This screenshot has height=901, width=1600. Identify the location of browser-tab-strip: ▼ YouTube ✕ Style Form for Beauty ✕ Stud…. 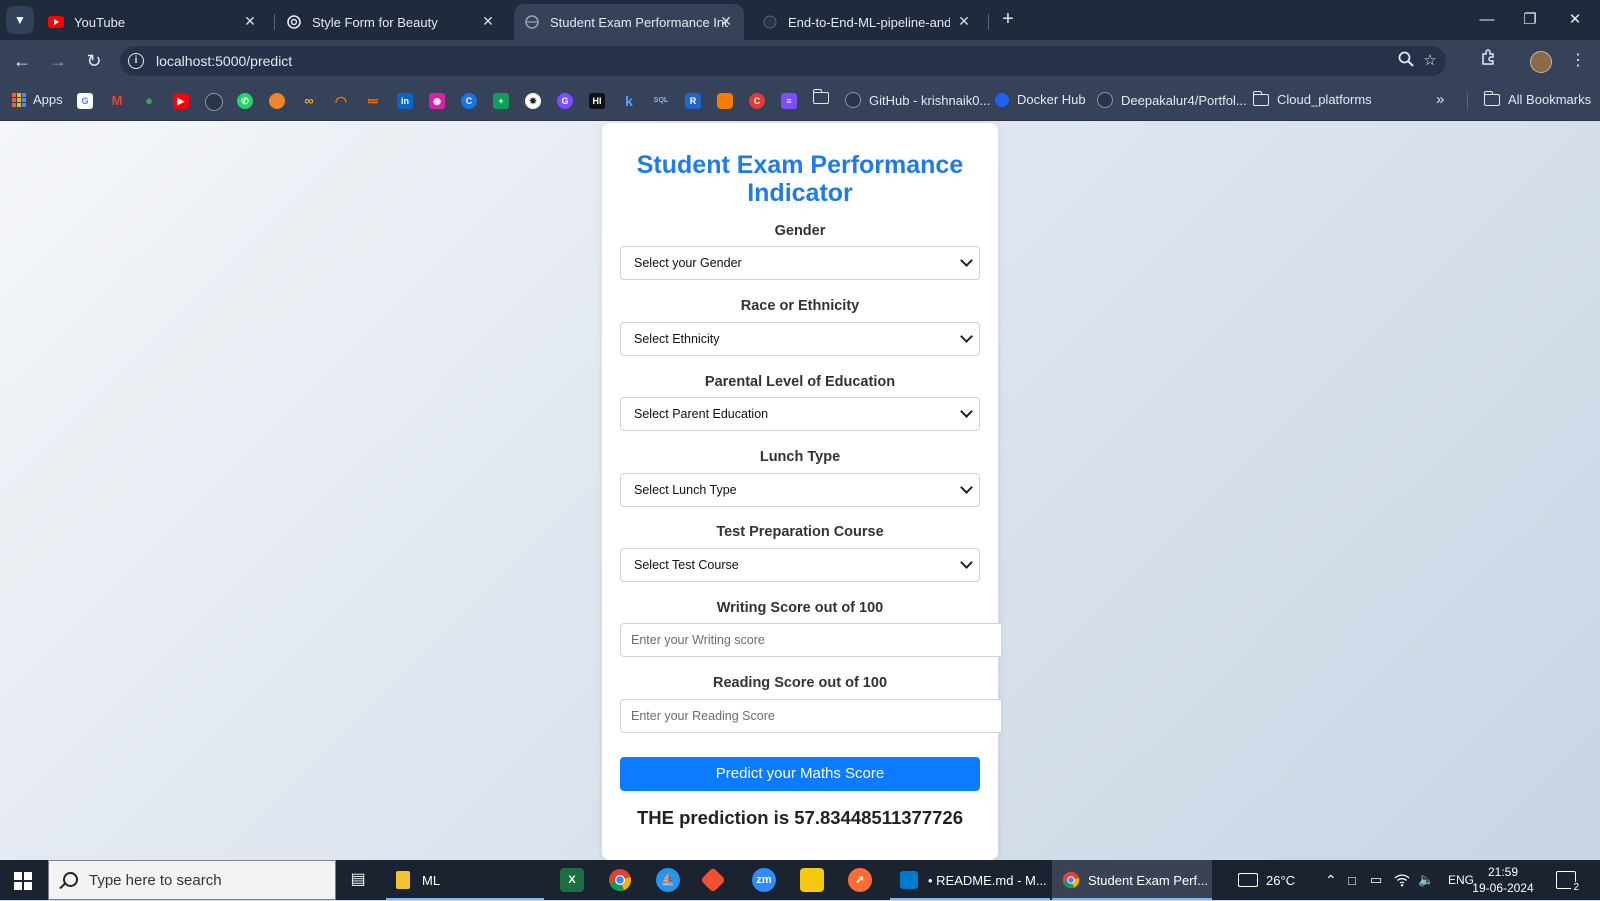
(800, 20).